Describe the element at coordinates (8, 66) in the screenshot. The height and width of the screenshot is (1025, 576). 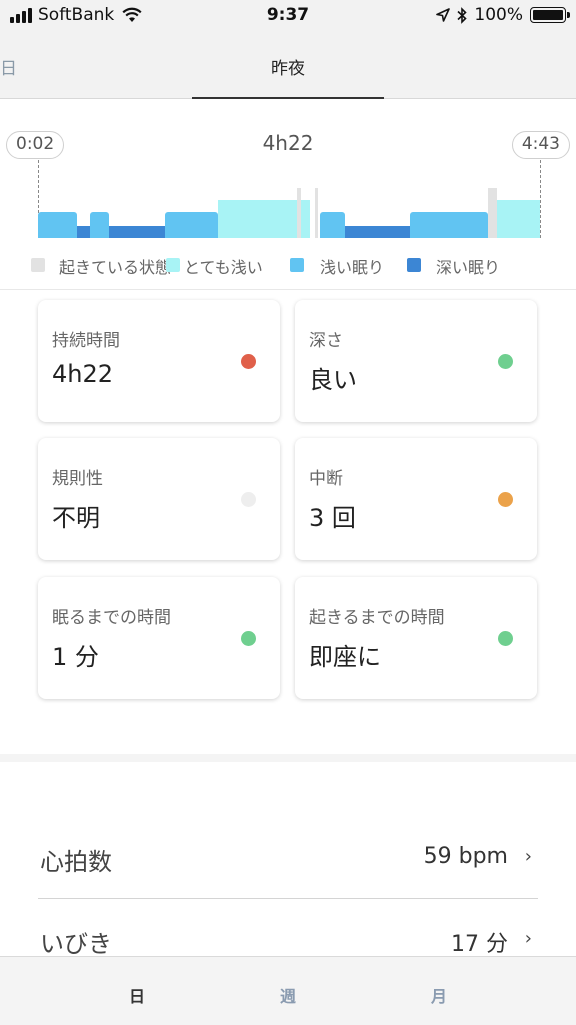
I see `tab-previous-day: 日` at that location.